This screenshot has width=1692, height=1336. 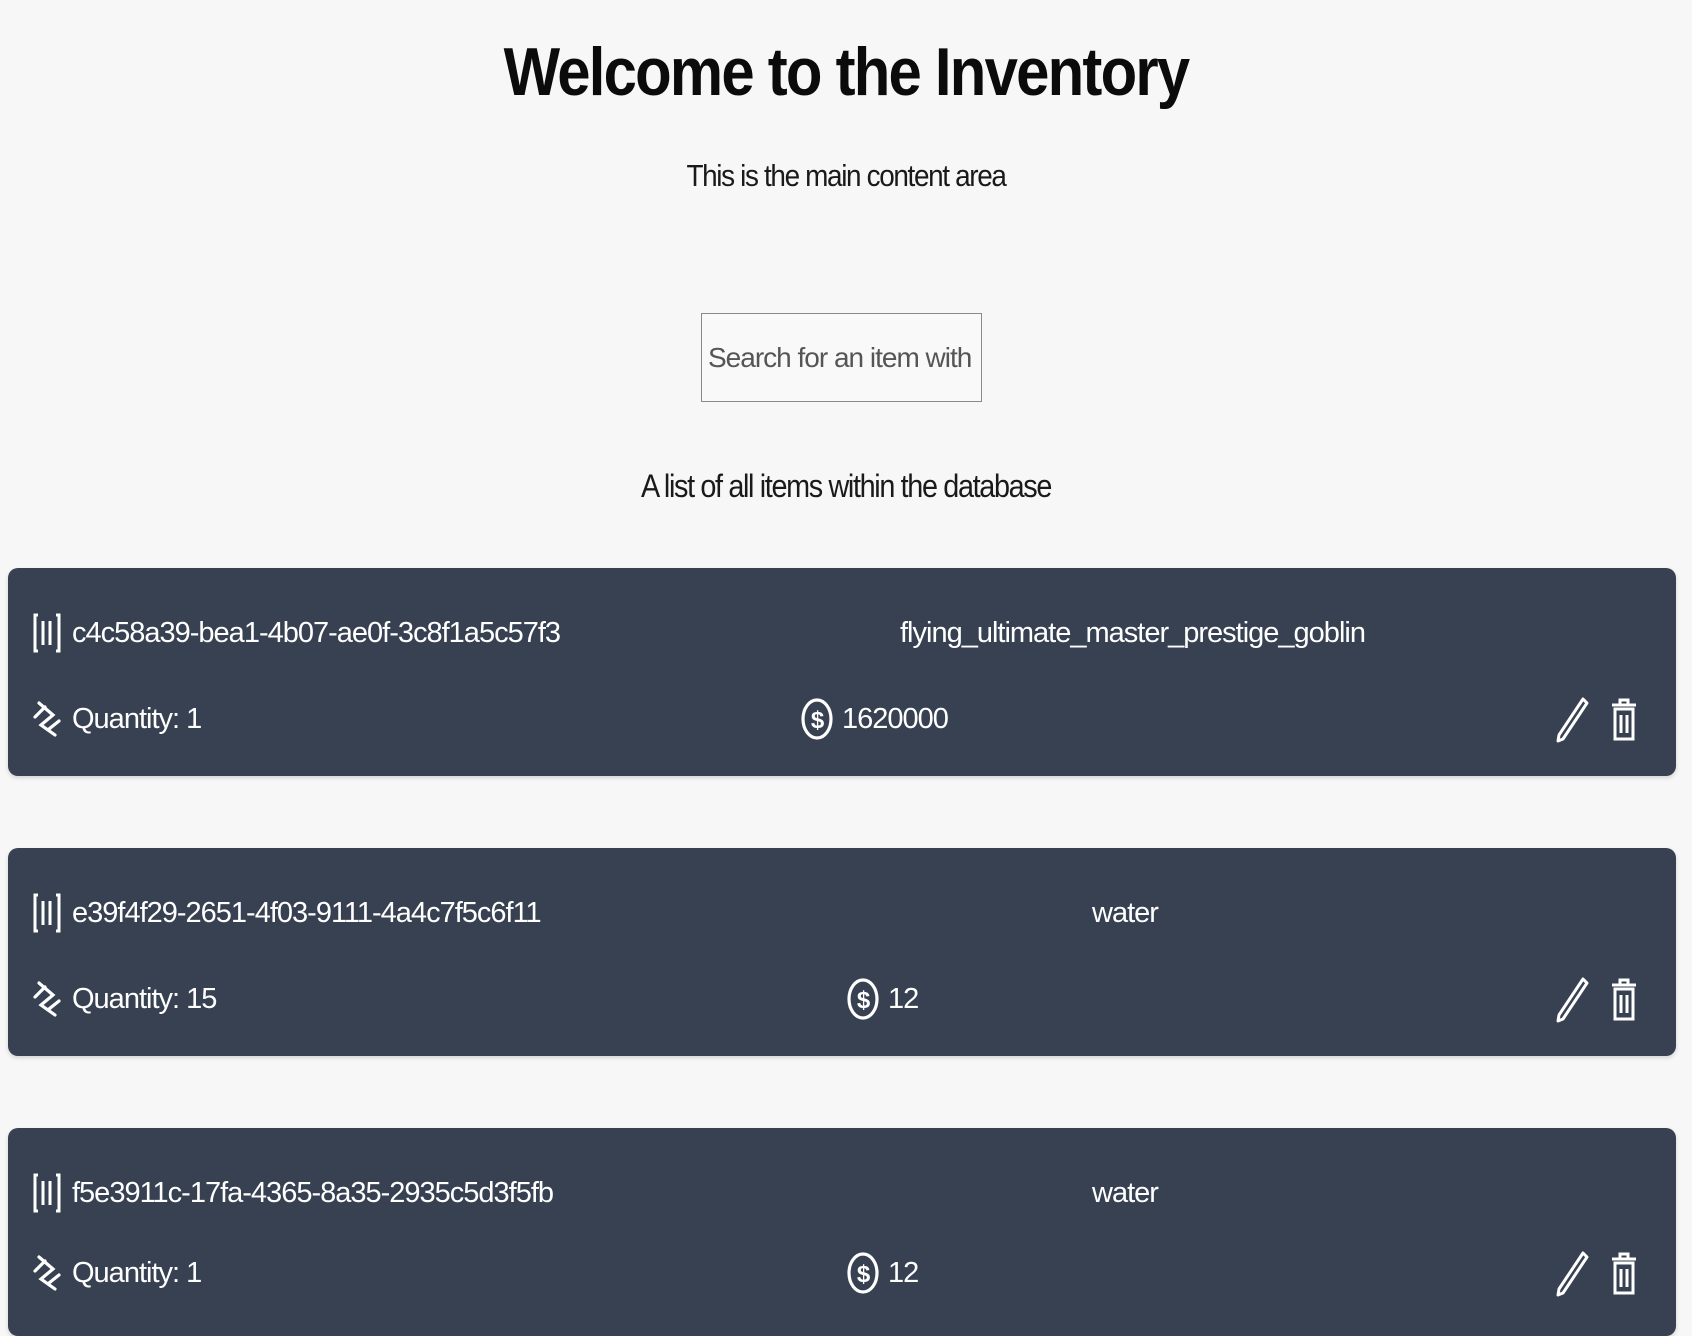 I want to click on item-name: flying_ultimate_master_prestige_goblin, so click(x=1133, y=632).